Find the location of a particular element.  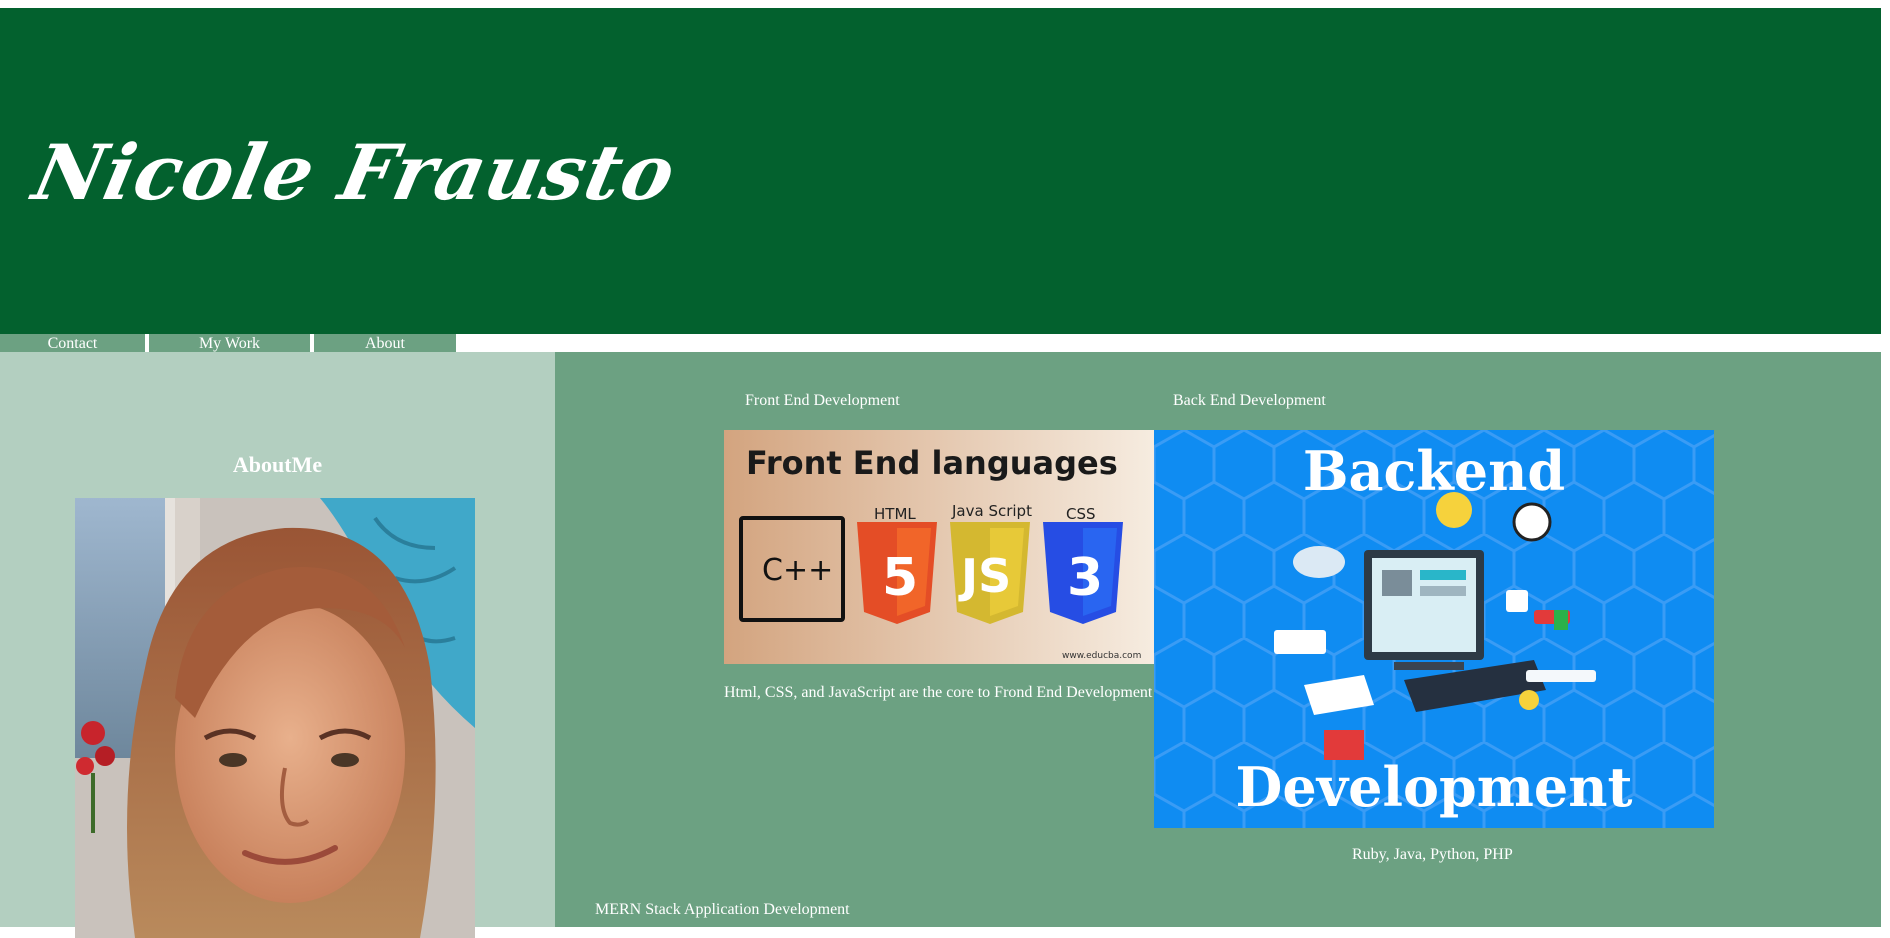

html-label: HTML is located at coordinates (895, 514).